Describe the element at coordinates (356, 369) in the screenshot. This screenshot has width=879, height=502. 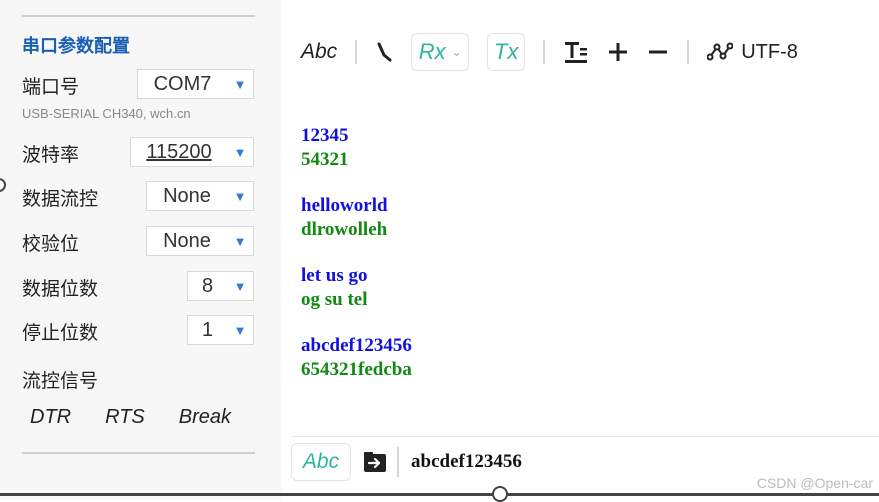
I see `received-message: 654321fedcba` at that location.